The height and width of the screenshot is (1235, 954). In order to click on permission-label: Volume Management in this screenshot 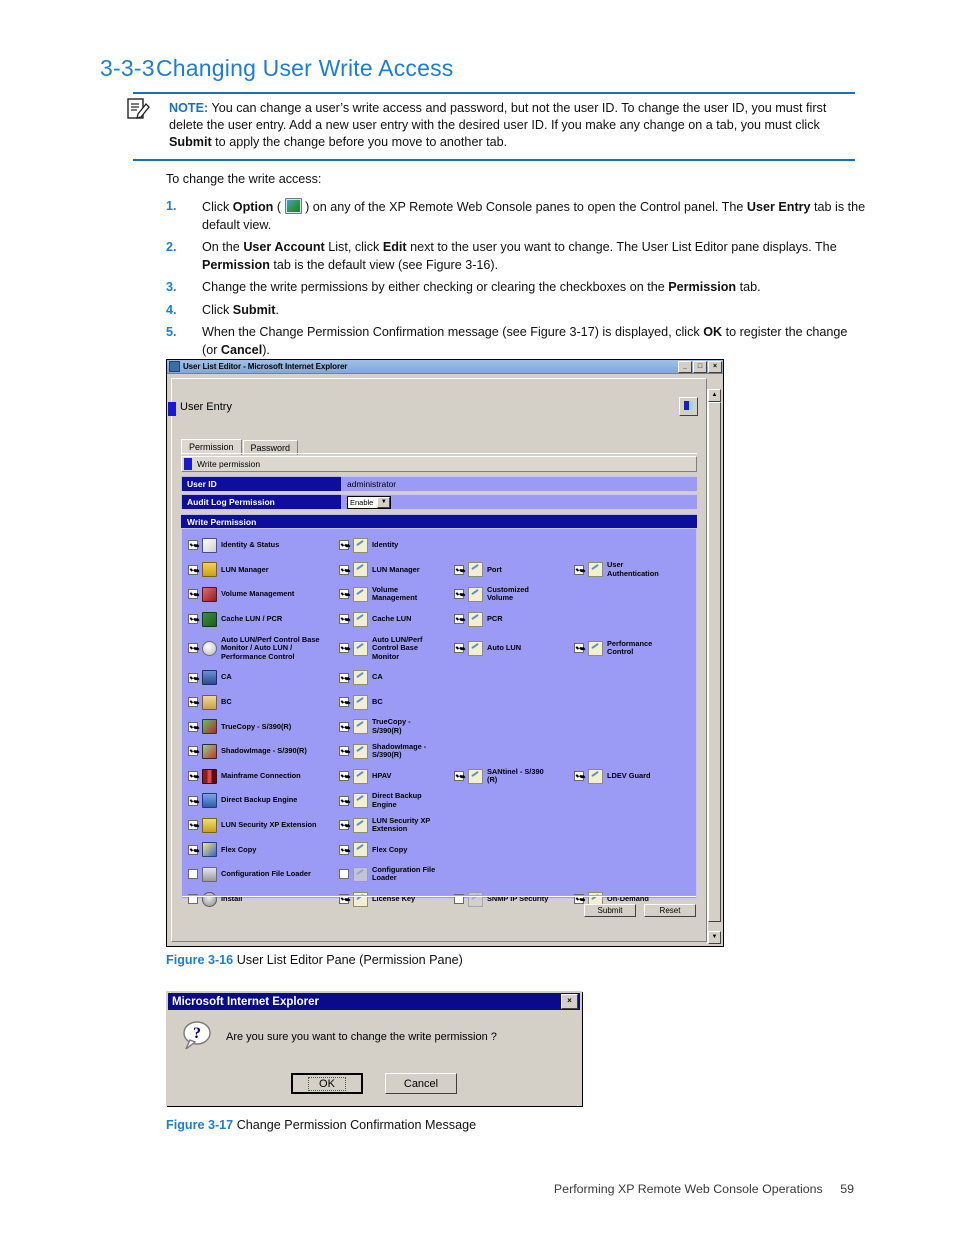, I will do `click(395, 593)`.